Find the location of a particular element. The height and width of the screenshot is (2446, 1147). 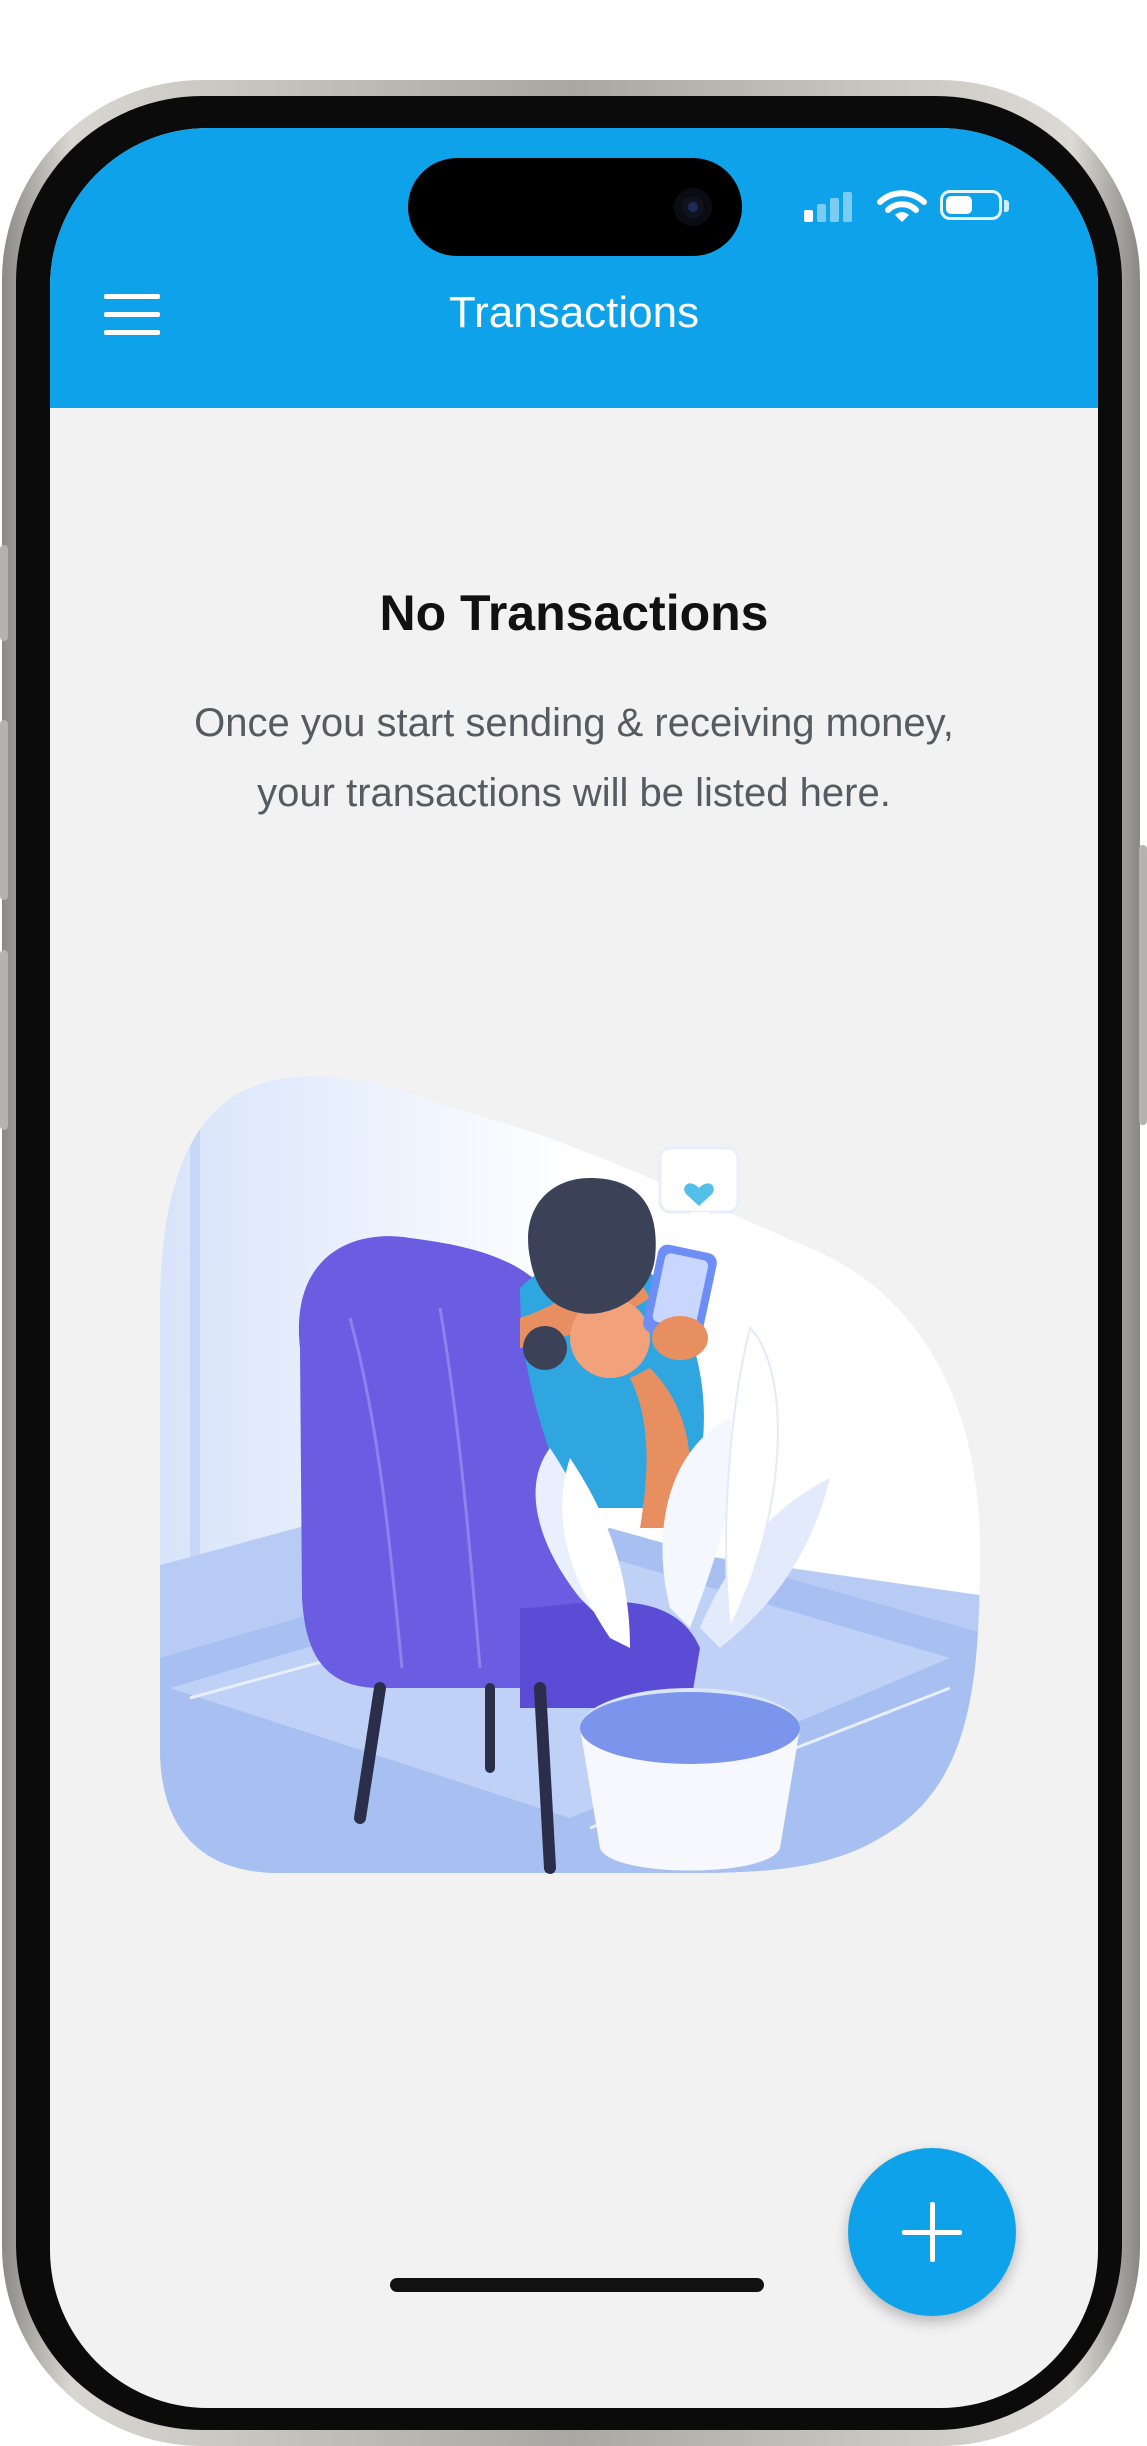

volume-up-button is located at coordinates (4, 810).